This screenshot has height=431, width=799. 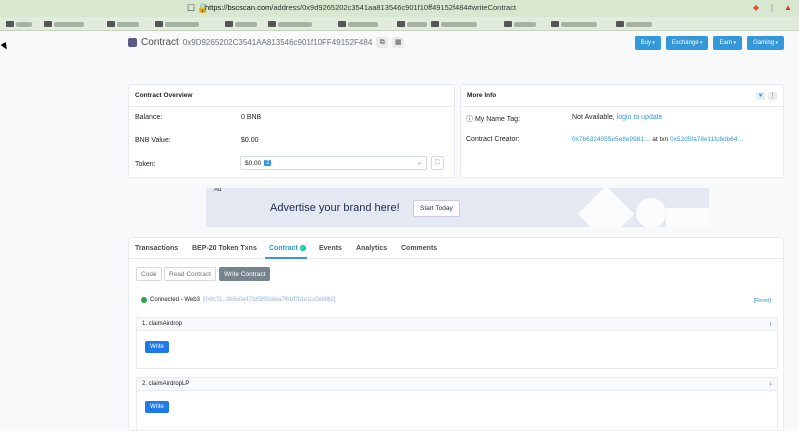 What do you see at coordinates (144, 300) in the screenshot?
I see `connected-dot-icon` at bounding box center [144, 300].